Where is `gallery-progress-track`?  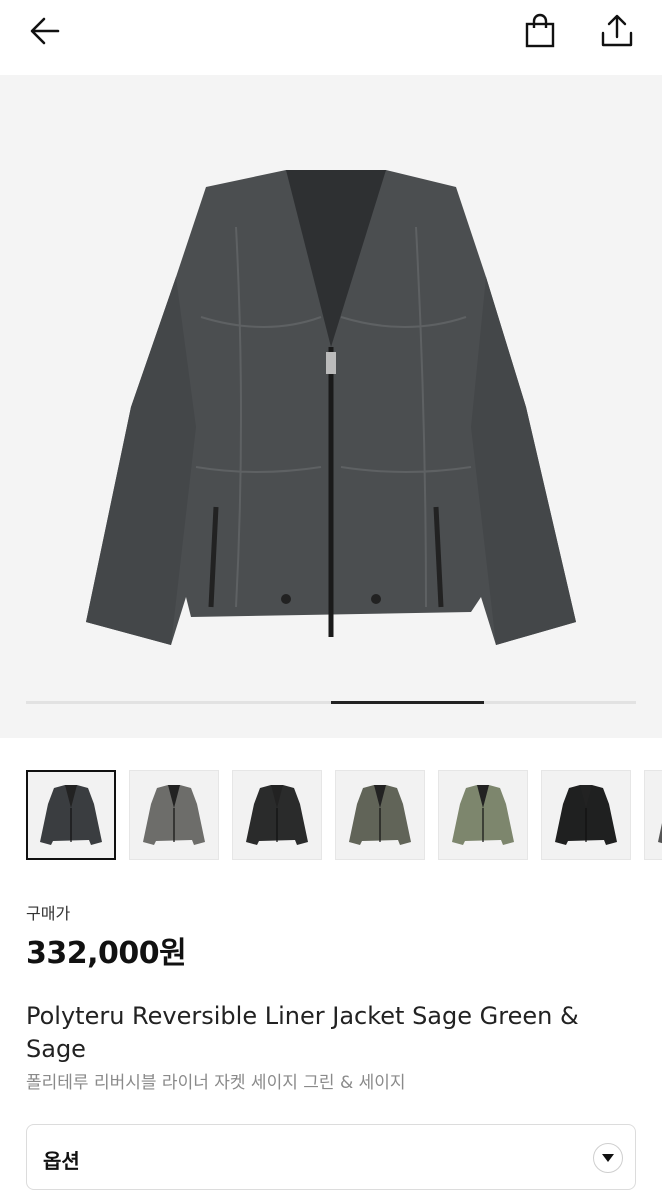
gallery-progress-track is located at coordinates (331, 702).